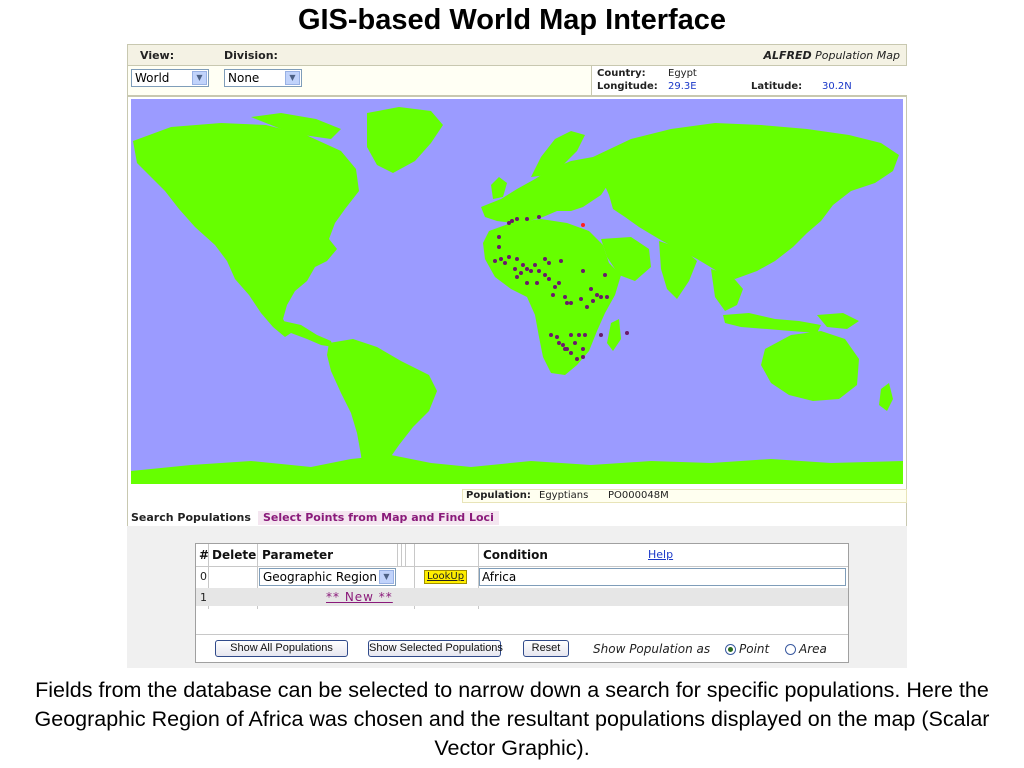  Describe the element at coordinates (298, 555) in the screenshot. I see `col-parameter: Parameter` at that location.